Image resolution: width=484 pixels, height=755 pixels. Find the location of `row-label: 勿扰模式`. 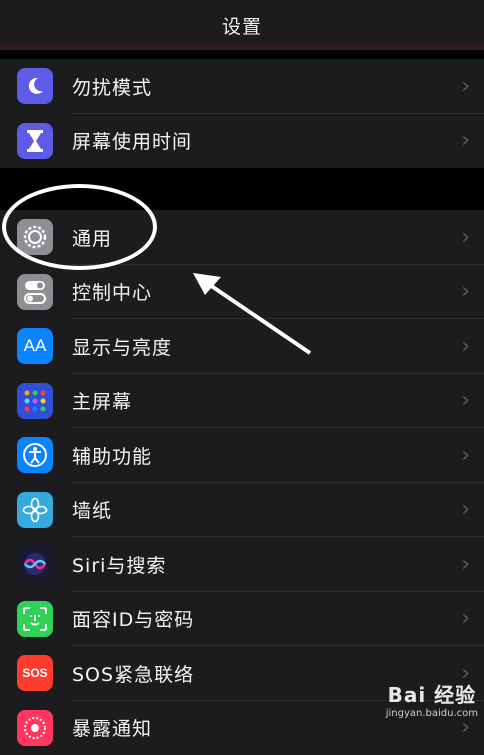

row-label: 勿扰模式 is located at coordinates (112, 86).